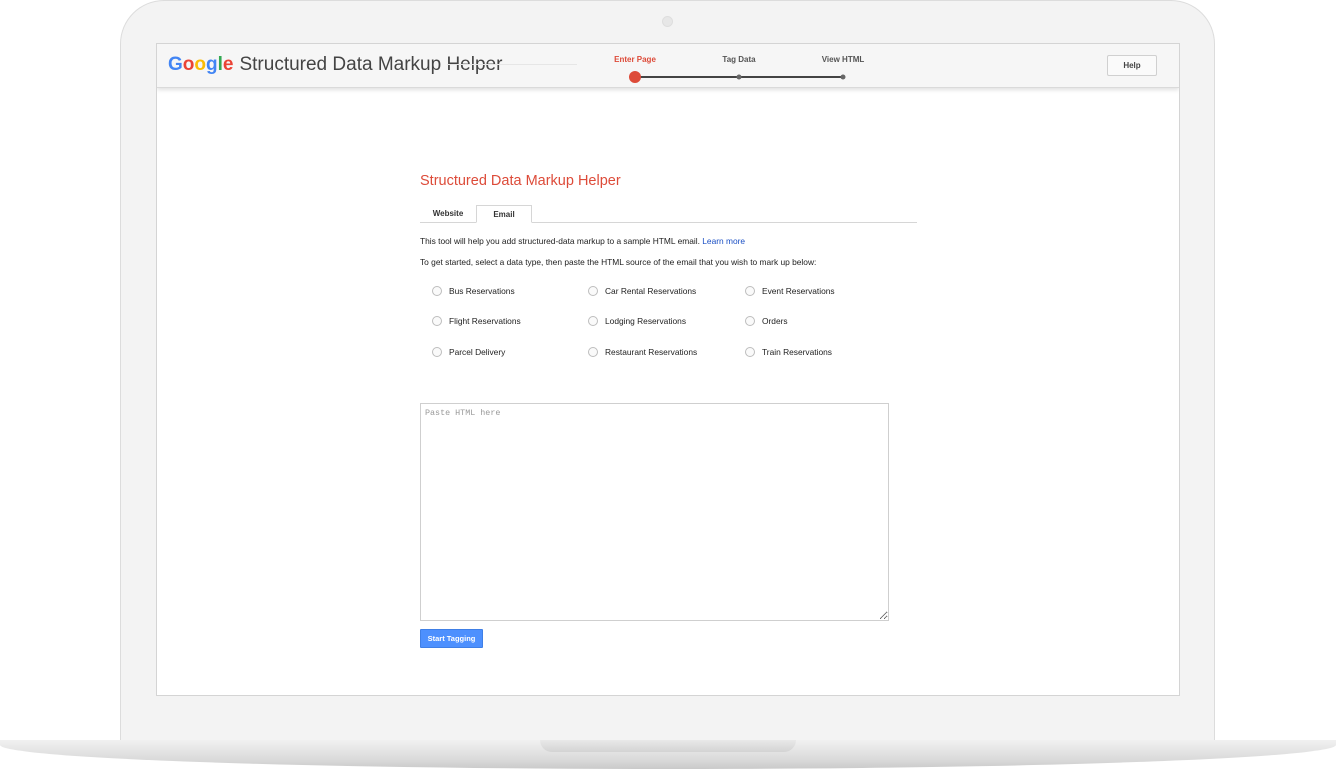 The image size is (1336, 769). What do you see at coordinates (651, 291) in the screenshot?
I see `radio-label: Car Rental Reservations` at bounding box center [651, 291].